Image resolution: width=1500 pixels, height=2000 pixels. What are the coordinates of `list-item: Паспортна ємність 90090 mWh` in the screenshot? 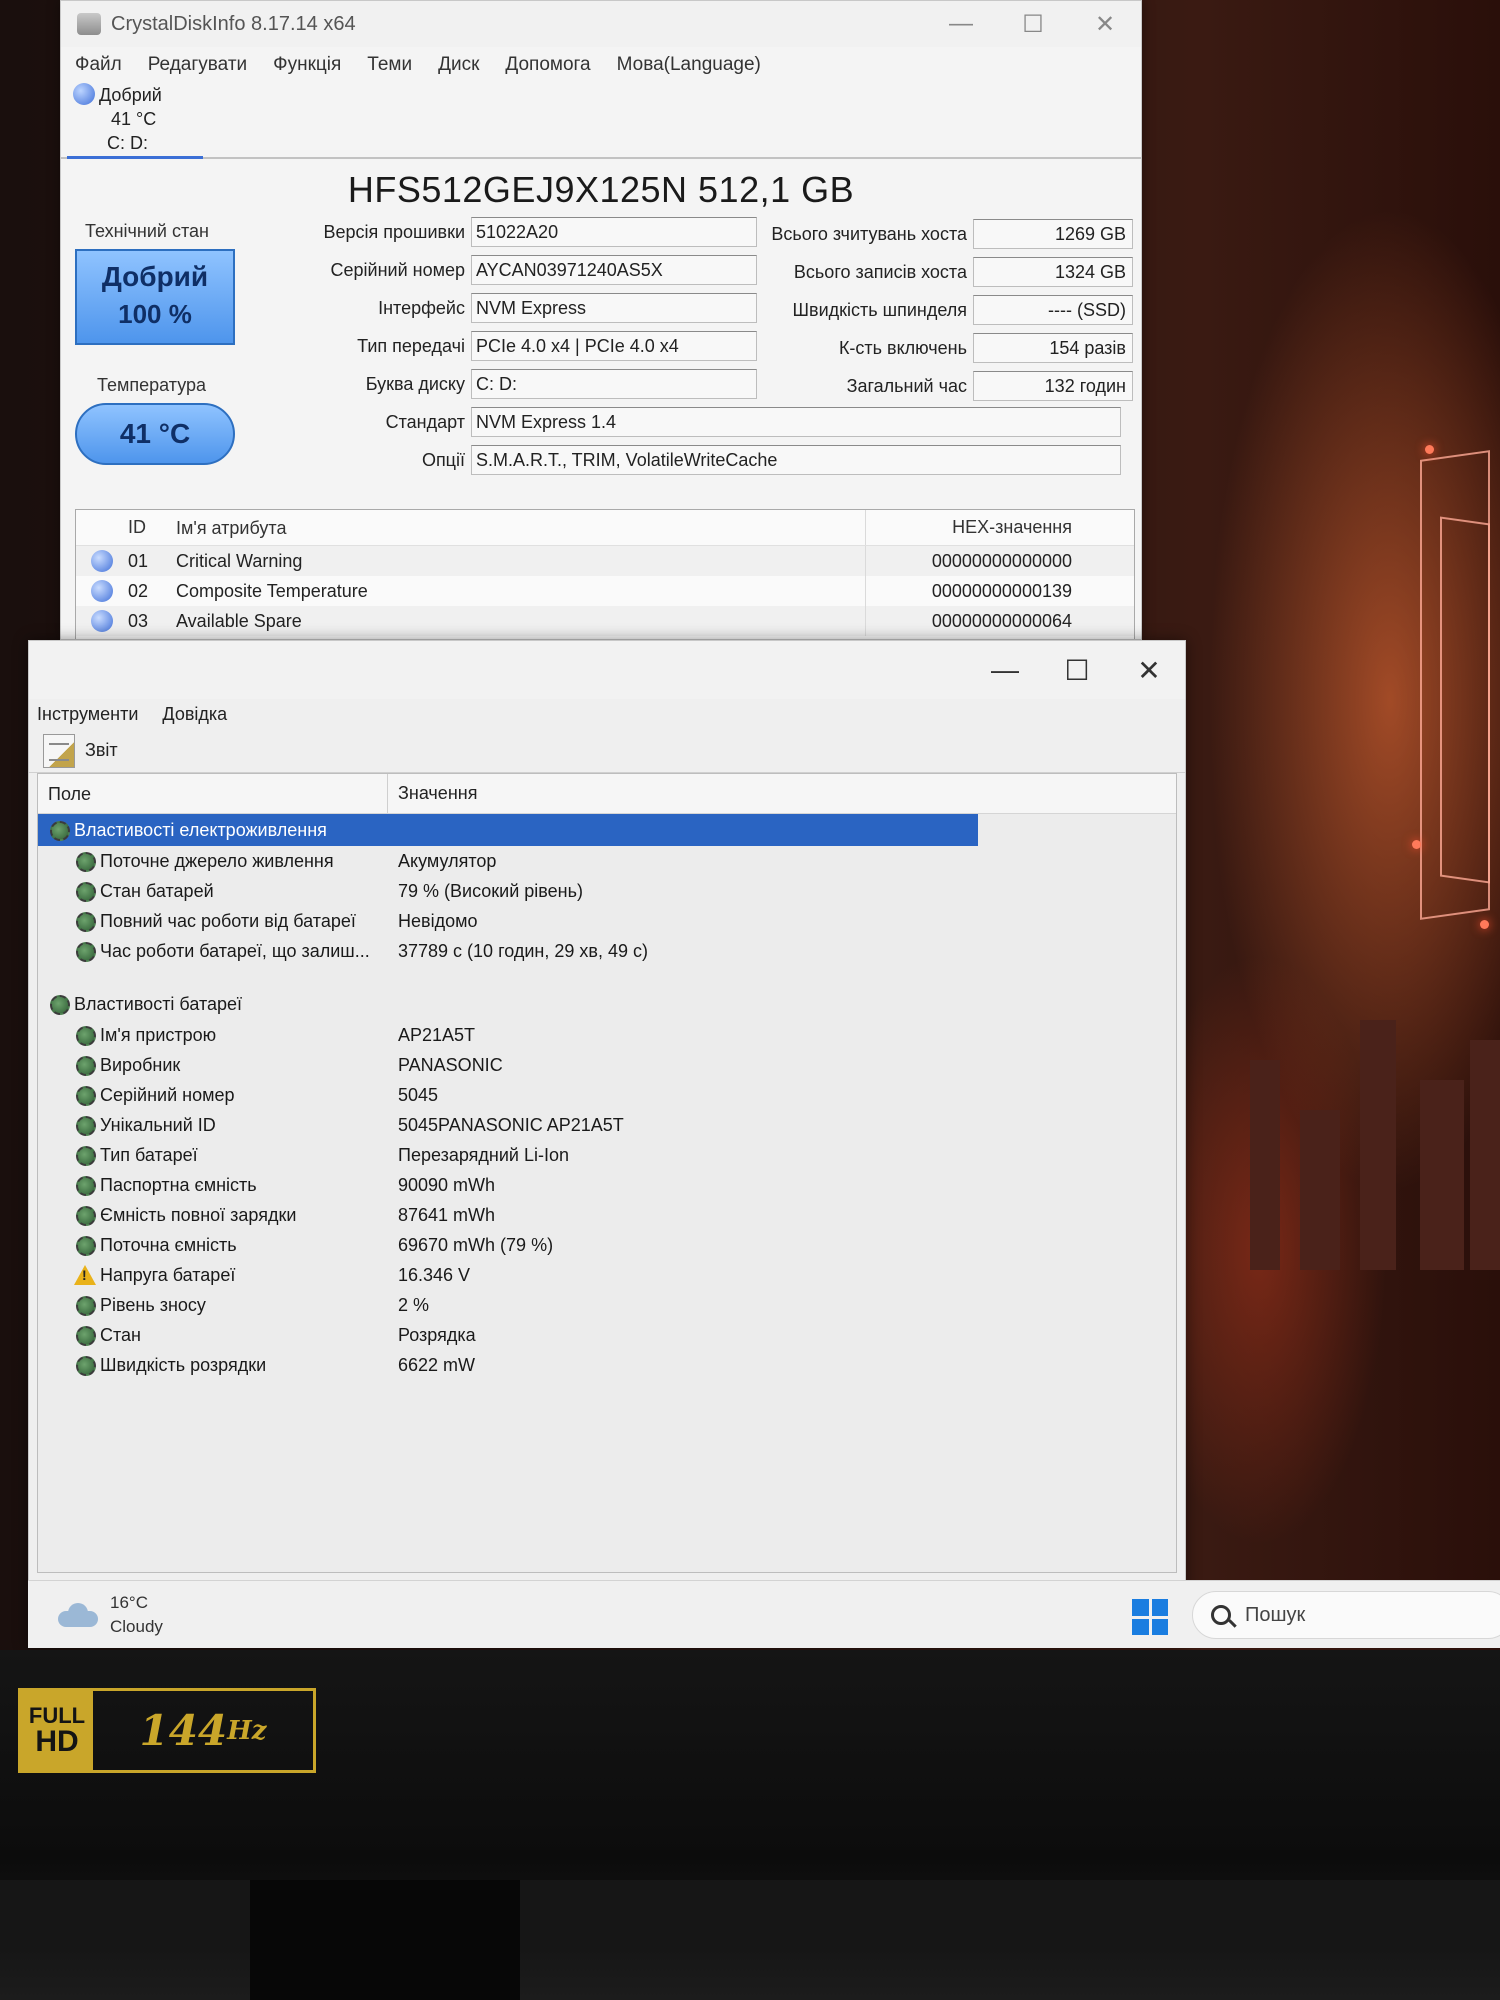 It's located at (607, 1185).